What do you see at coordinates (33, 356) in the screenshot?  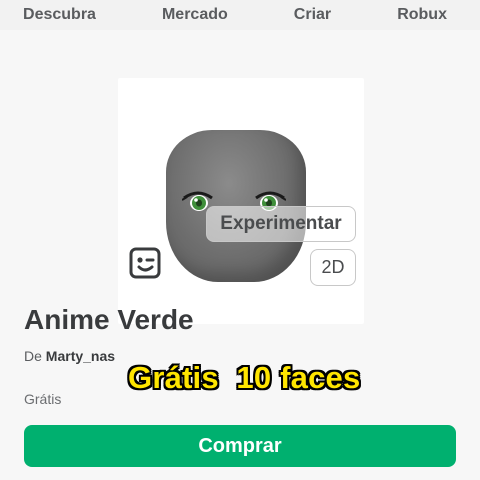 I see `creator-prefix: De` at bounding box center [33, 356].